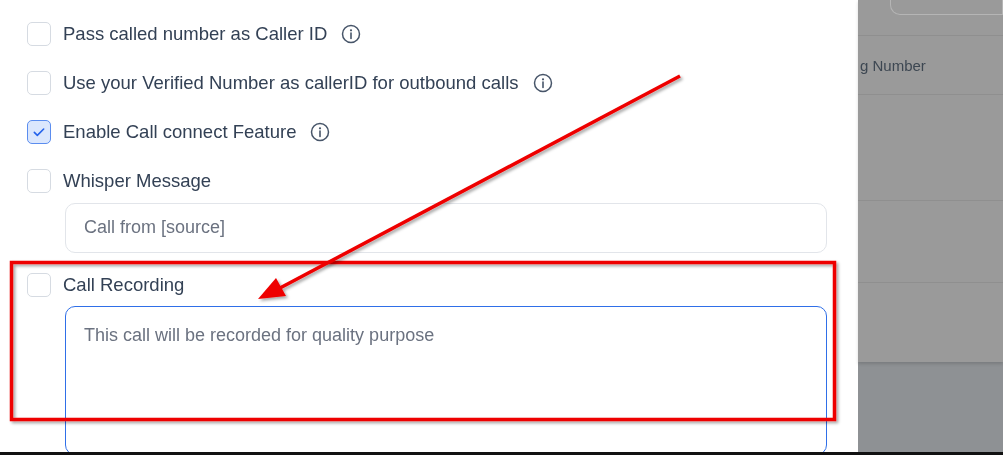 Image resolution: width=1003 pixels, height=455 pixels. I want to click on option-label: Pass called number as Caller ID, so click(195, 34).